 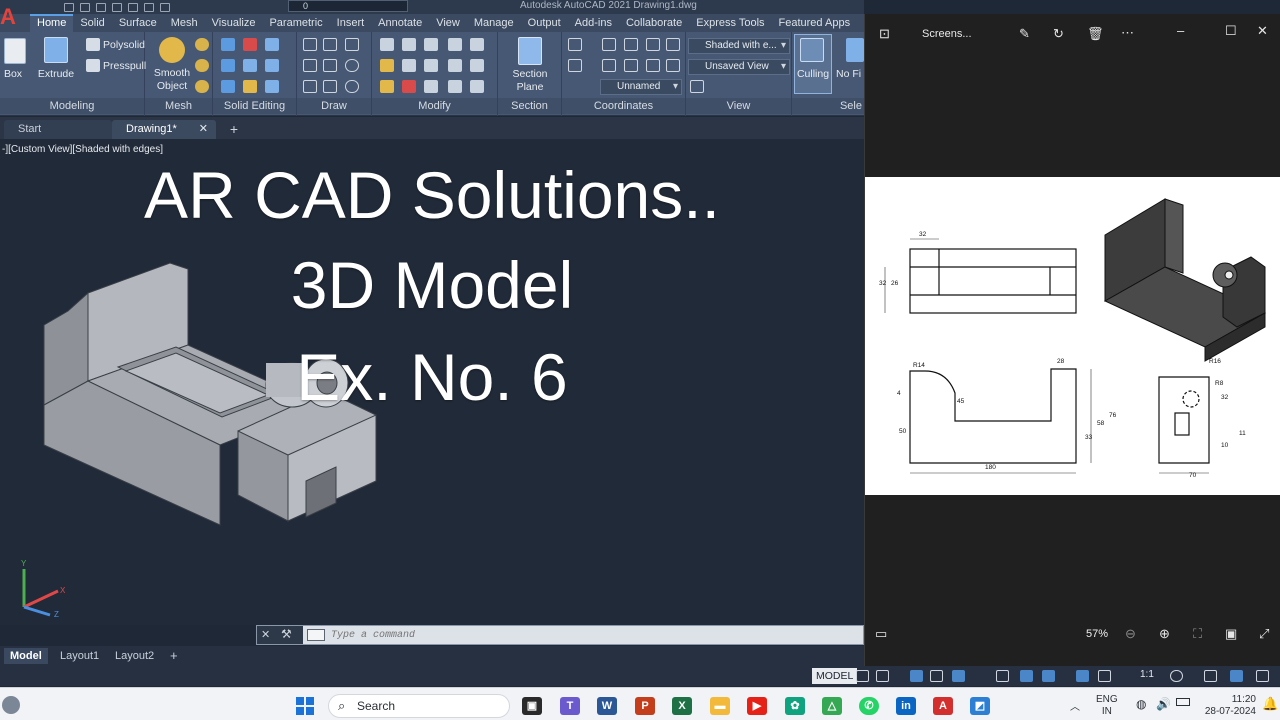 What do you see at coordinates (72, 106) in the screenshot?
I see `panel-label-modeling: Modeling` at bounding box center [72, 106].